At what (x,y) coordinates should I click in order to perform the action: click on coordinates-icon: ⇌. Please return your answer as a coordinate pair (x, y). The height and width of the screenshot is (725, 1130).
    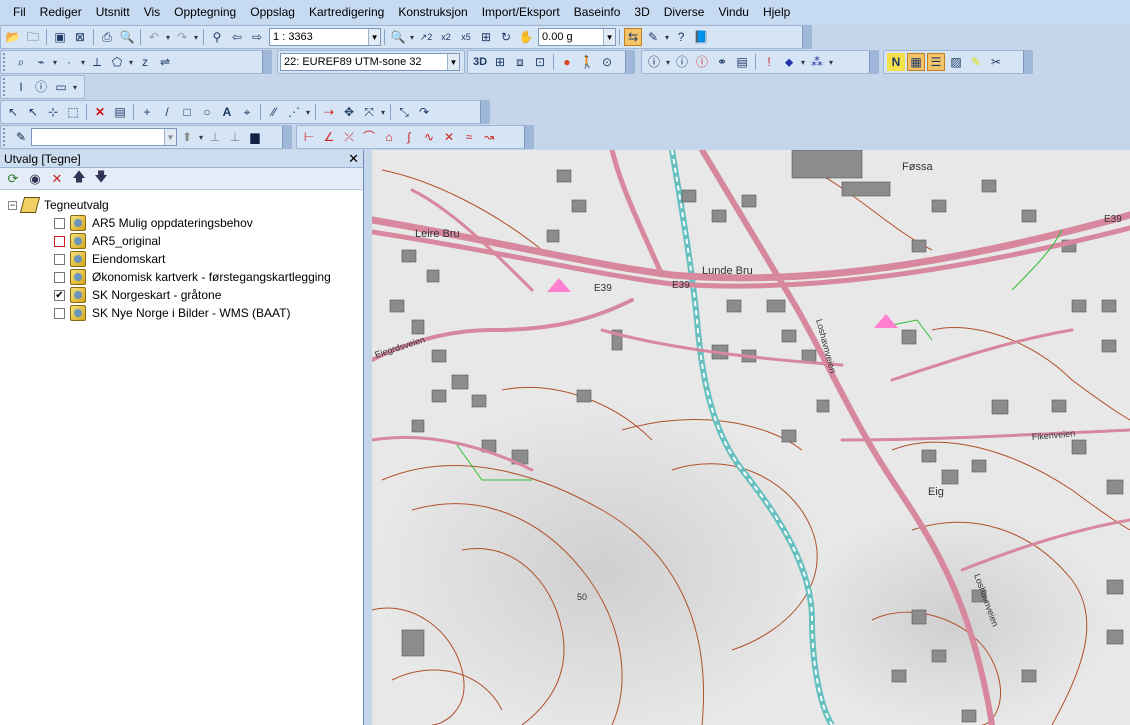
    Looking at the image, I should click on (165, 62).